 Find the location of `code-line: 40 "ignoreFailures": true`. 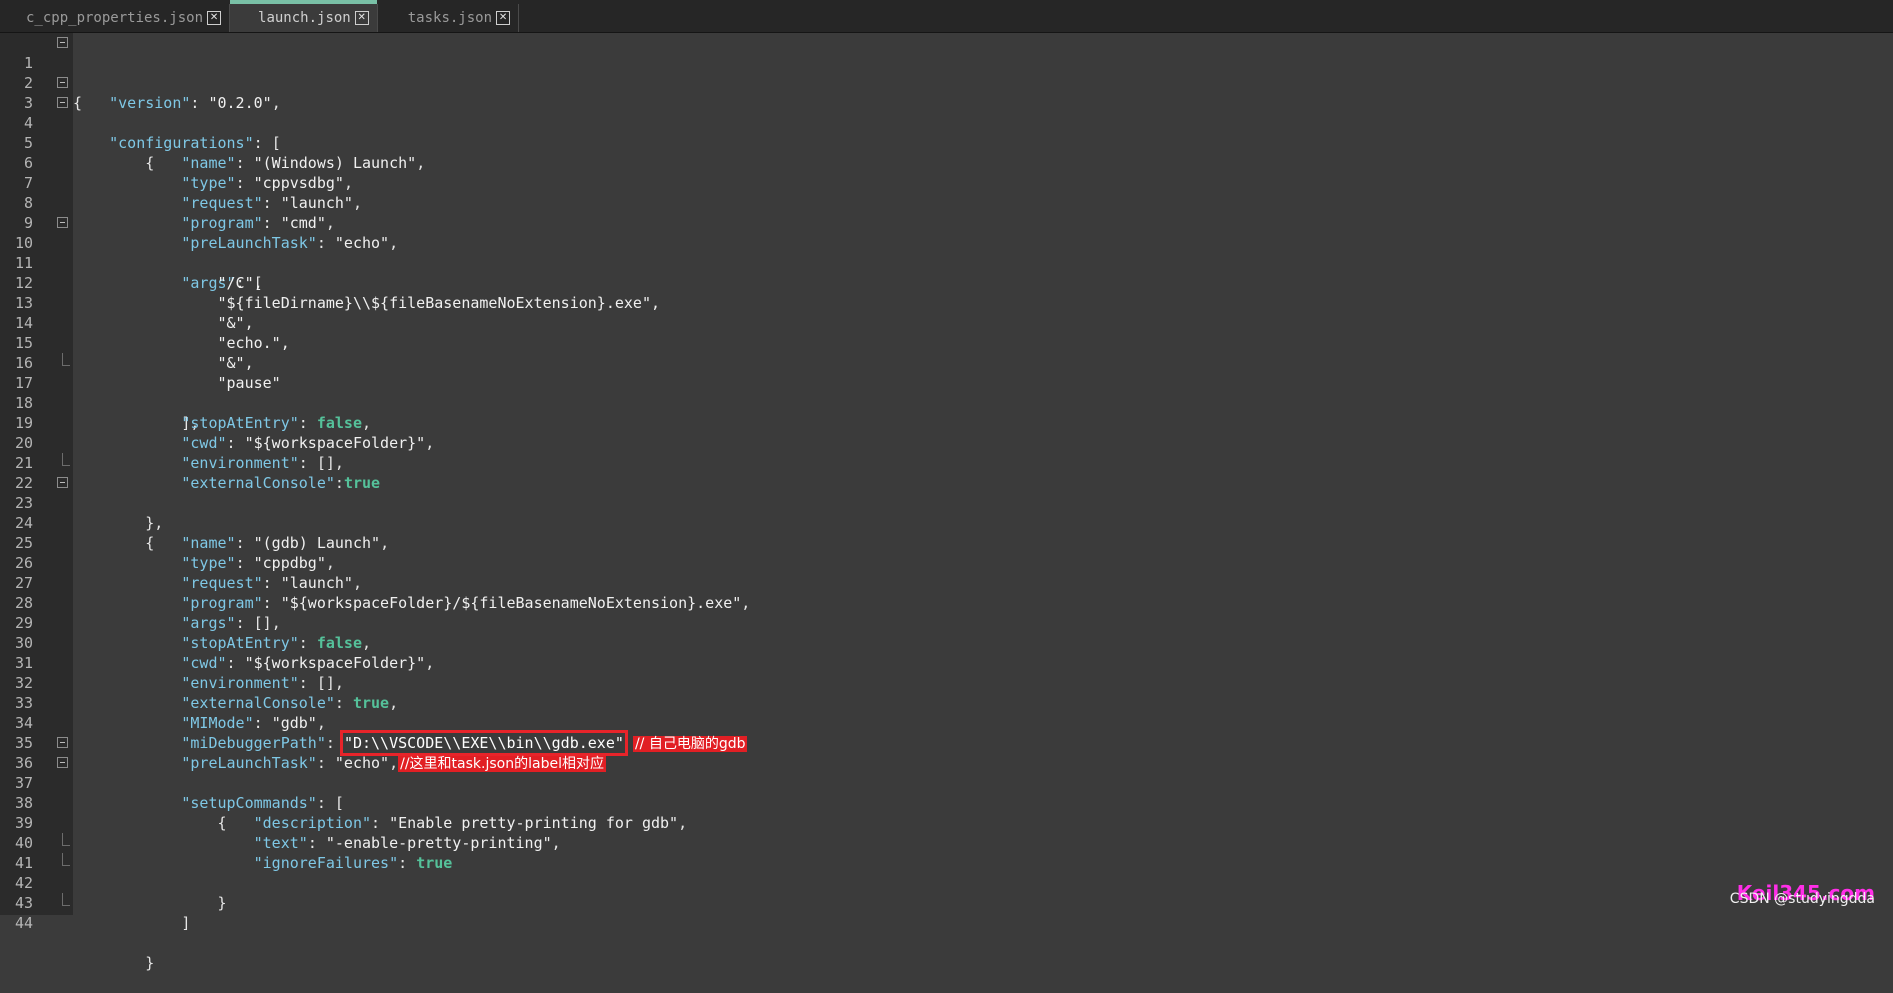

code-line: 40 "ignoreFailures": true is located at coordinates (946, 842).